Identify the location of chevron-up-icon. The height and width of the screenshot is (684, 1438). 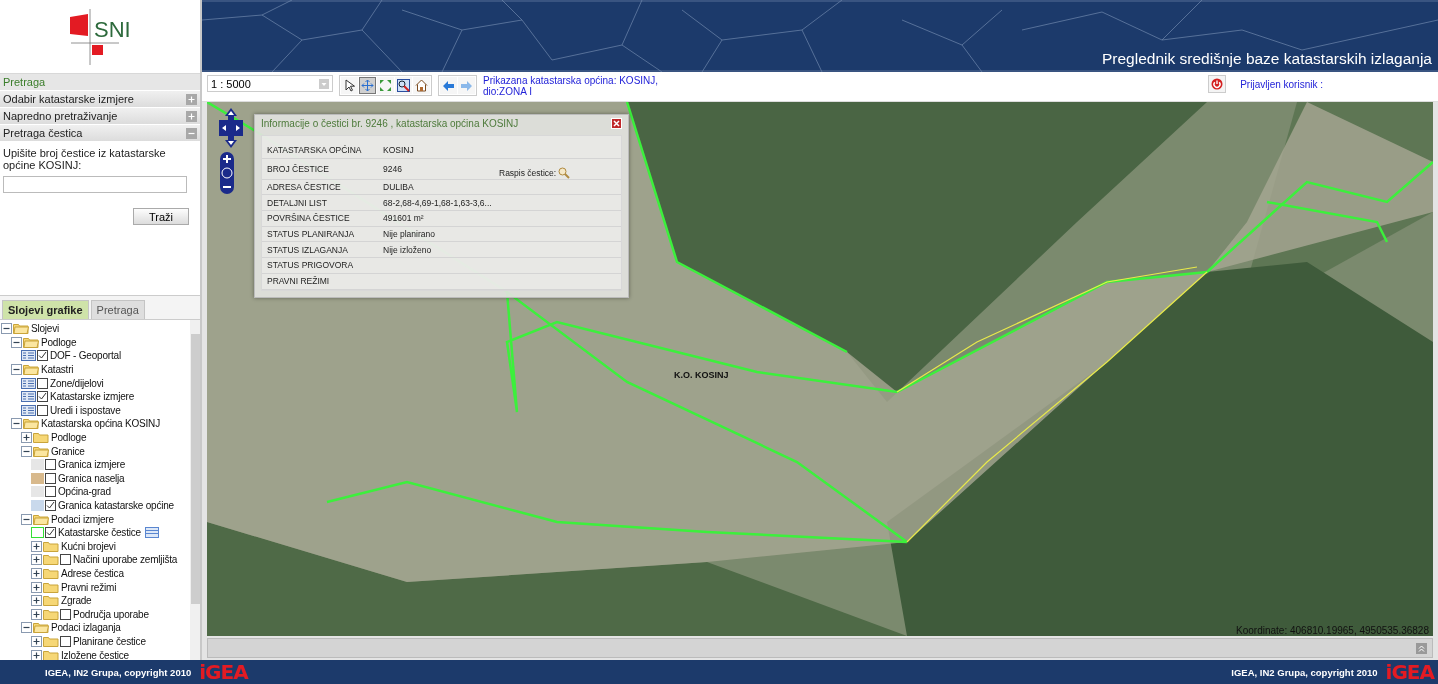
(1421, 648).